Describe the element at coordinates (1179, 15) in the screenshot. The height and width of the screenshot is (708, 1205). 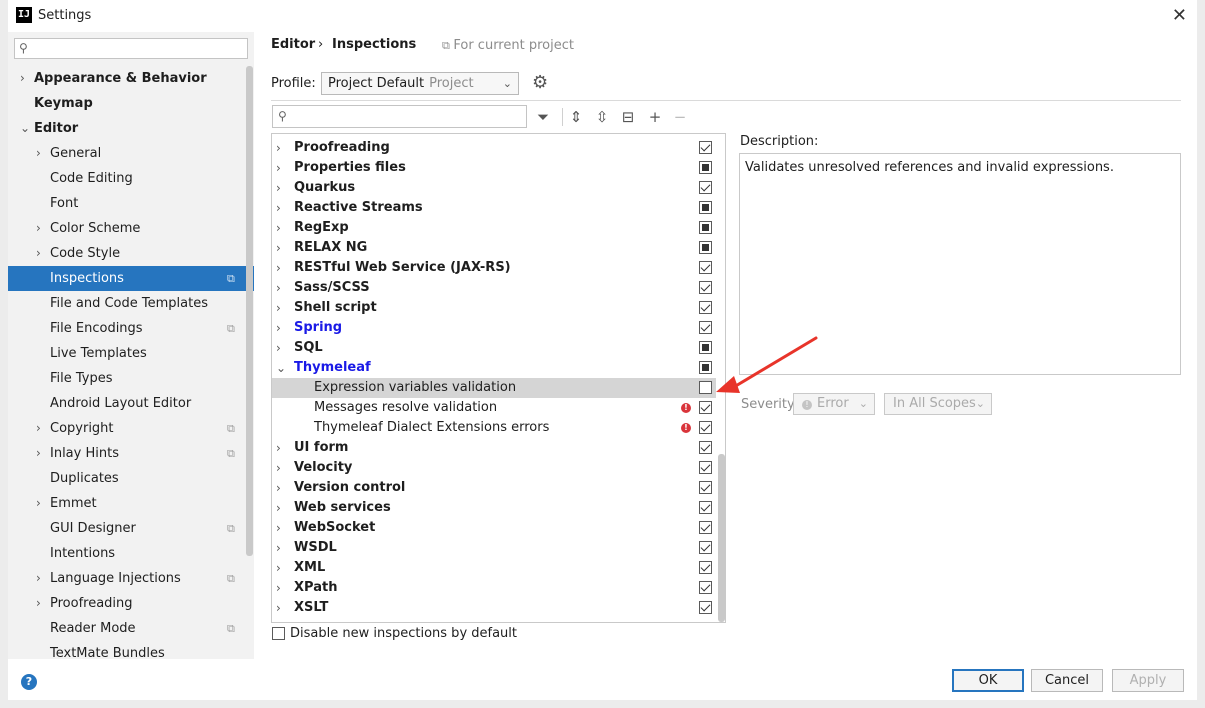
I see `close-icon: ✕` at that location.